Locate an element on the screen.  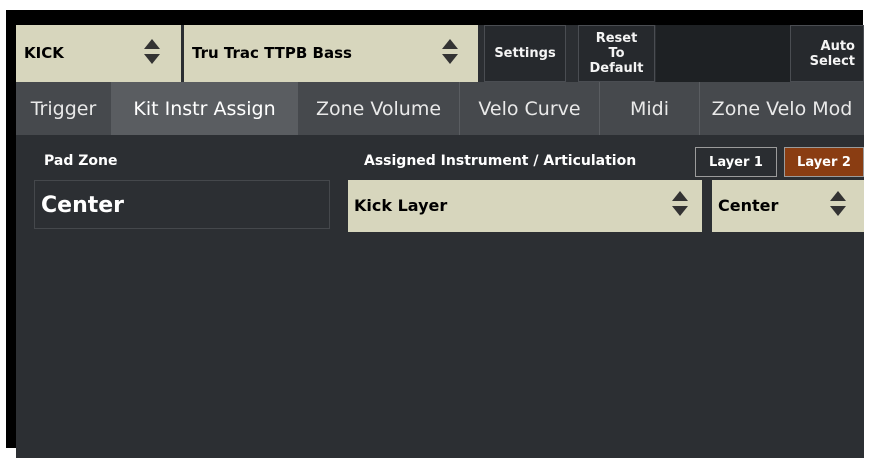
tab-midi: Midi is located at coordinates (650, 108).